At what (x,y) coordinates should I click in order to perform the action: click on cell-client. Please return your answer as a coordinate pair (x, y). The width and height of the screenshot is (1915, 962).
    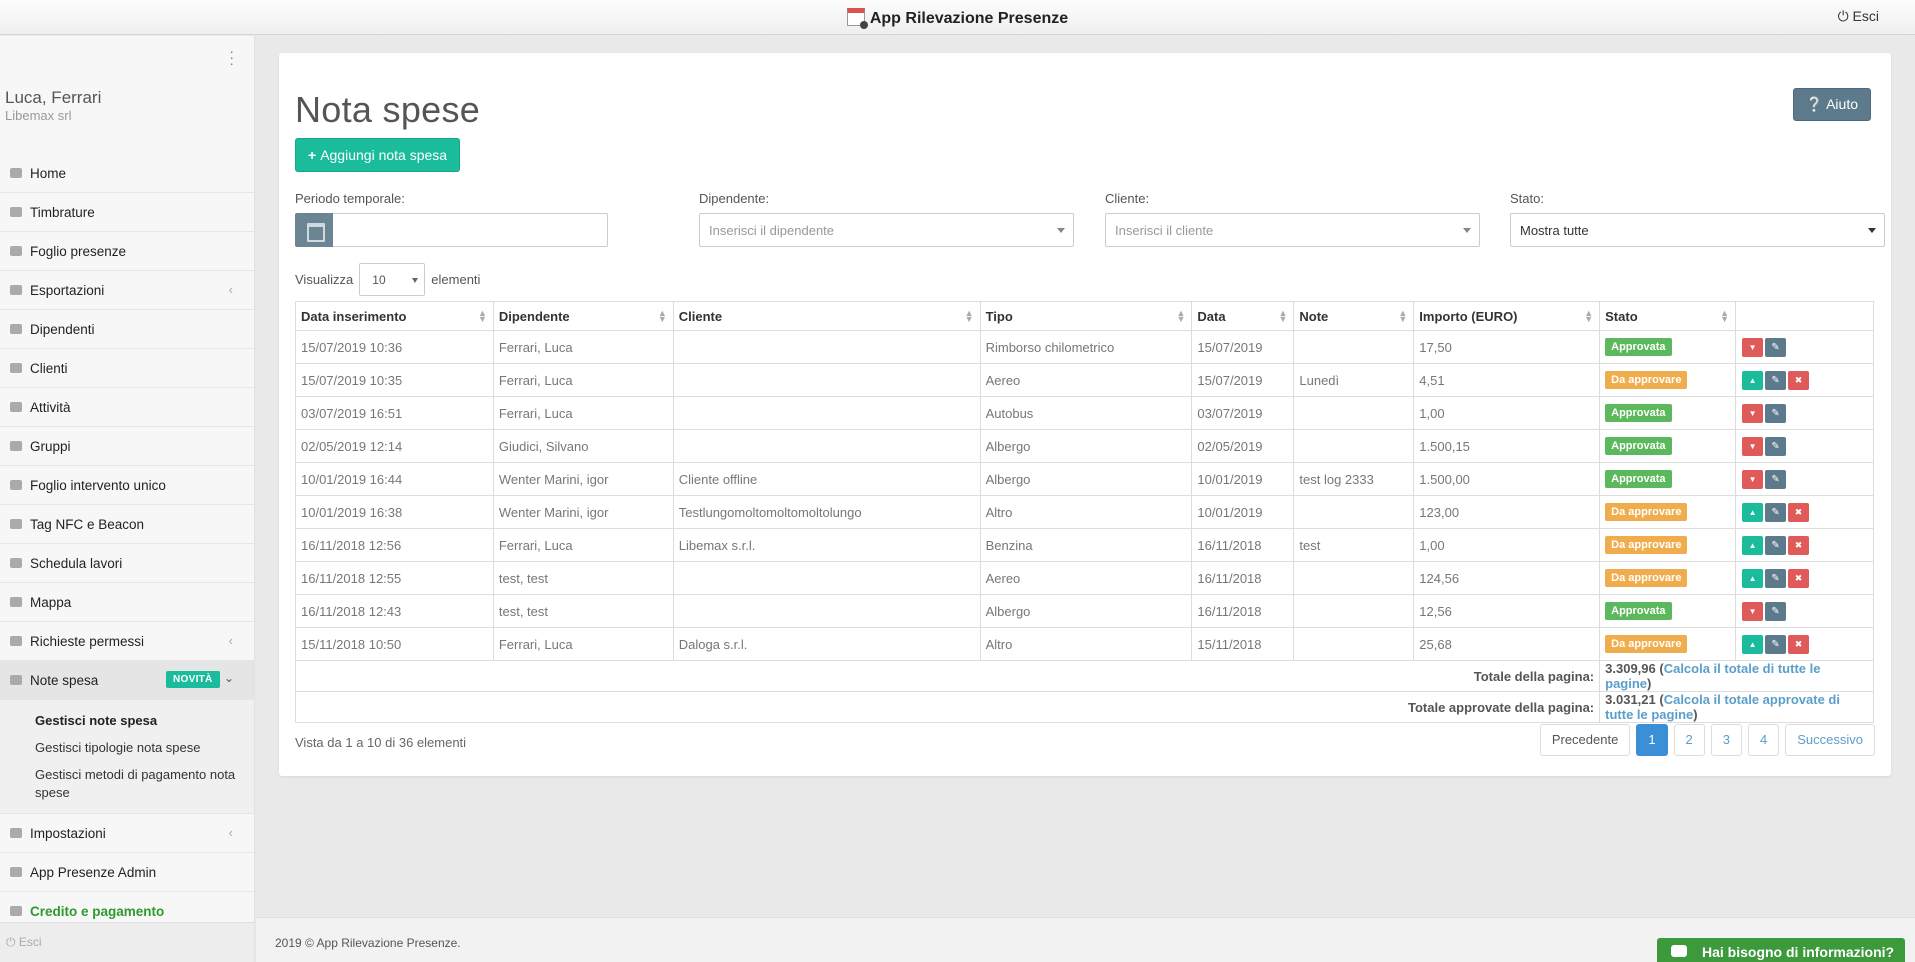
    Looking at the image, I should click on (826, 578).